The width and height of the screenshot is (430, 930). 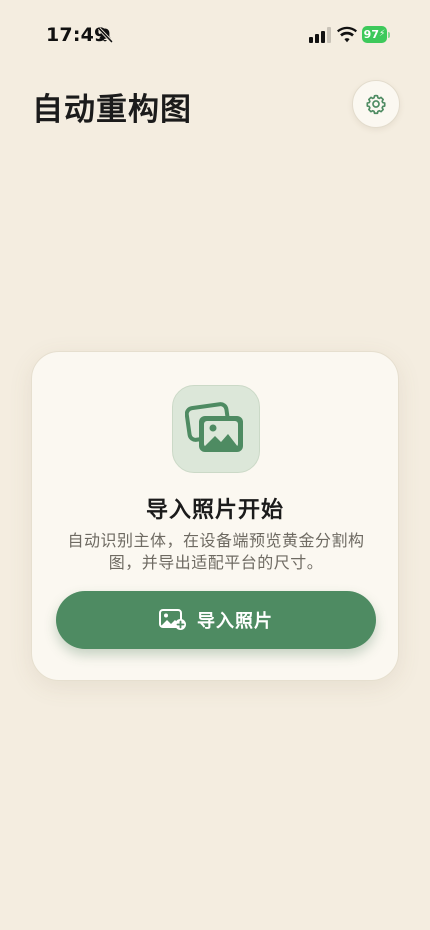 I want to click on import-photo-button: 导入照片, so click(x=216, y=620).